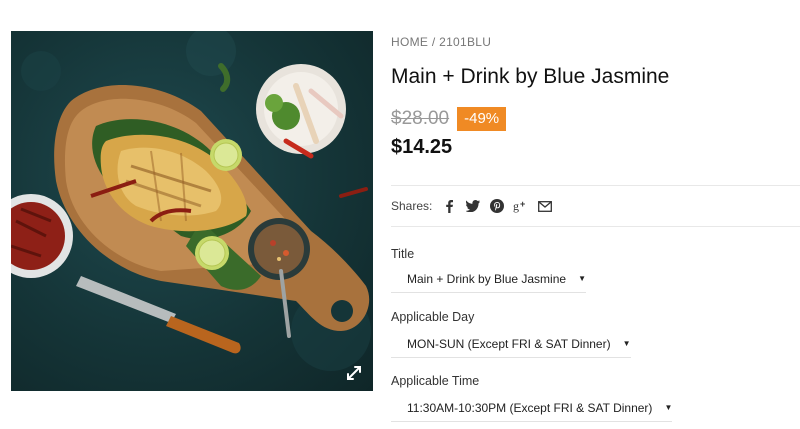  I want to click on expand-icon, so click(354, 373).